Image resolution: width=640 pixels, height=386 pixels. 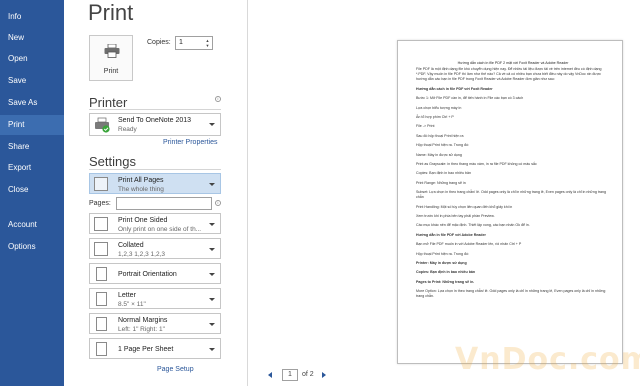 What do you see at coordinates (181, 42) in the screenshot?
I see `copies-value: 1` at bounding box center [181, 42].